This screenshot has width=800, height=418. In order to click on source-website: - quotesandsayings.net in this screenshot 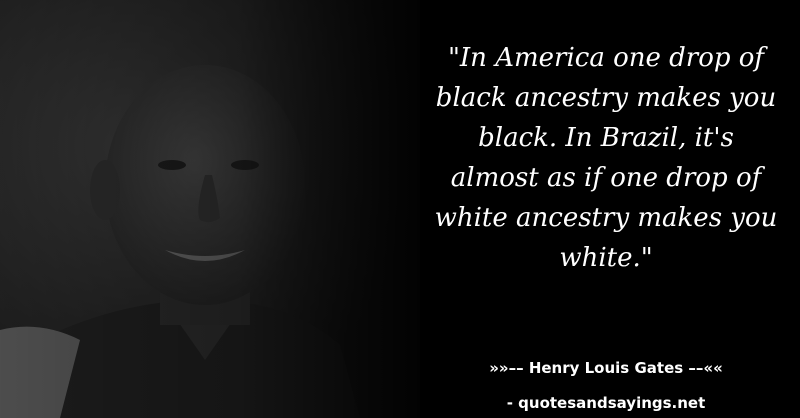, I will do `click(606, 403)`.